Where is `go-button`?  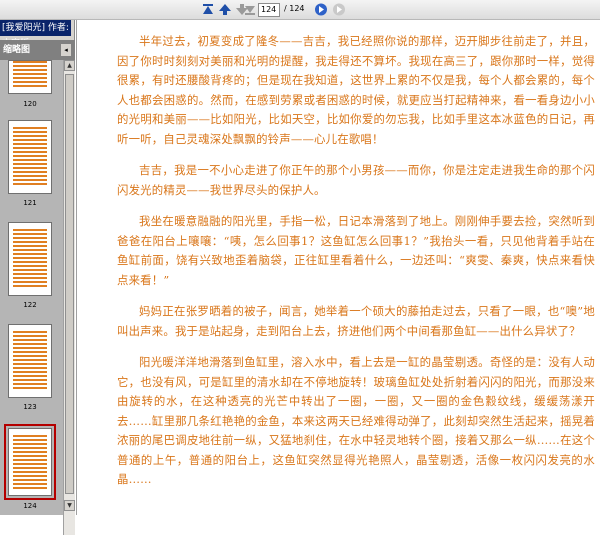
go-button is located at coordinates (321, 9).